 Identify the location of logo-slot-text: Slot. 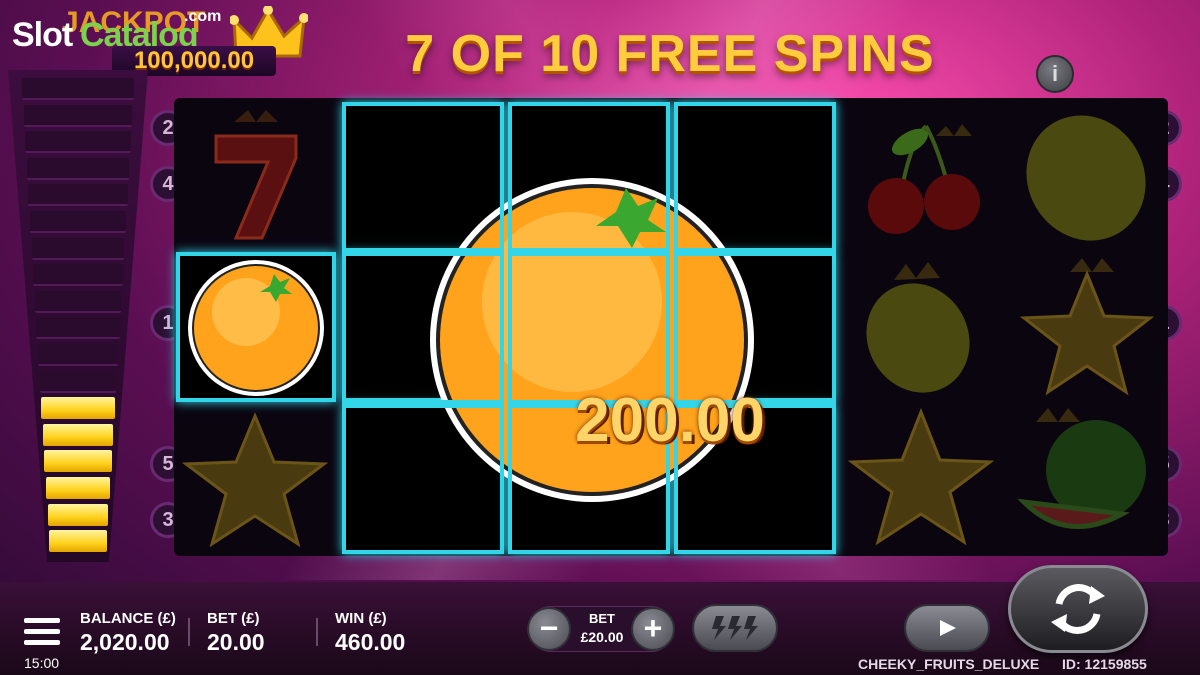
(42, 35).